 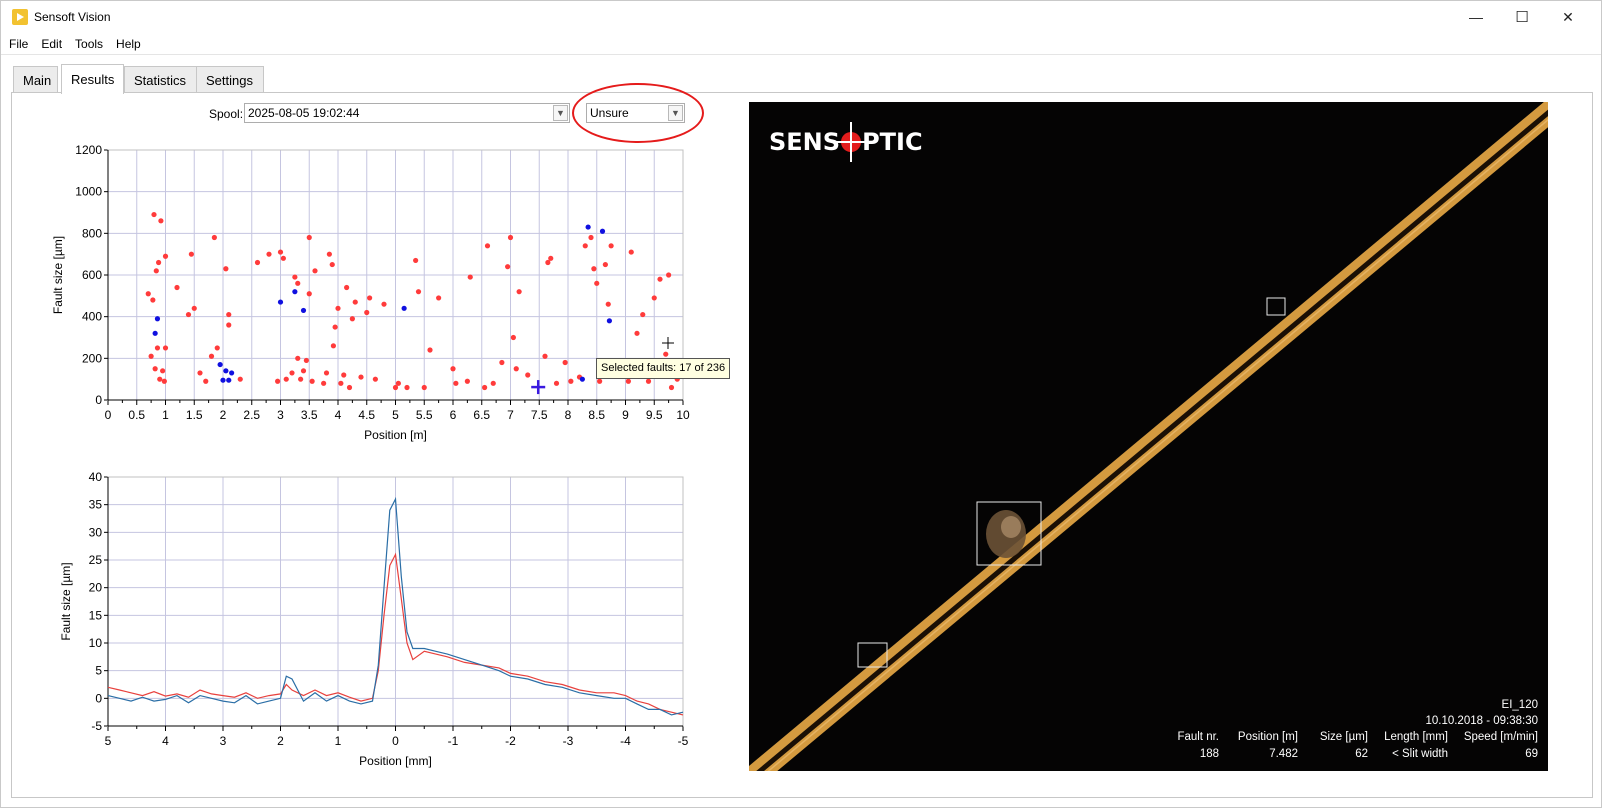 What do you see at coordinates (92, 275) in the screenshot?
I see `y-tick-label: 600` at bounding box center [92, 275].